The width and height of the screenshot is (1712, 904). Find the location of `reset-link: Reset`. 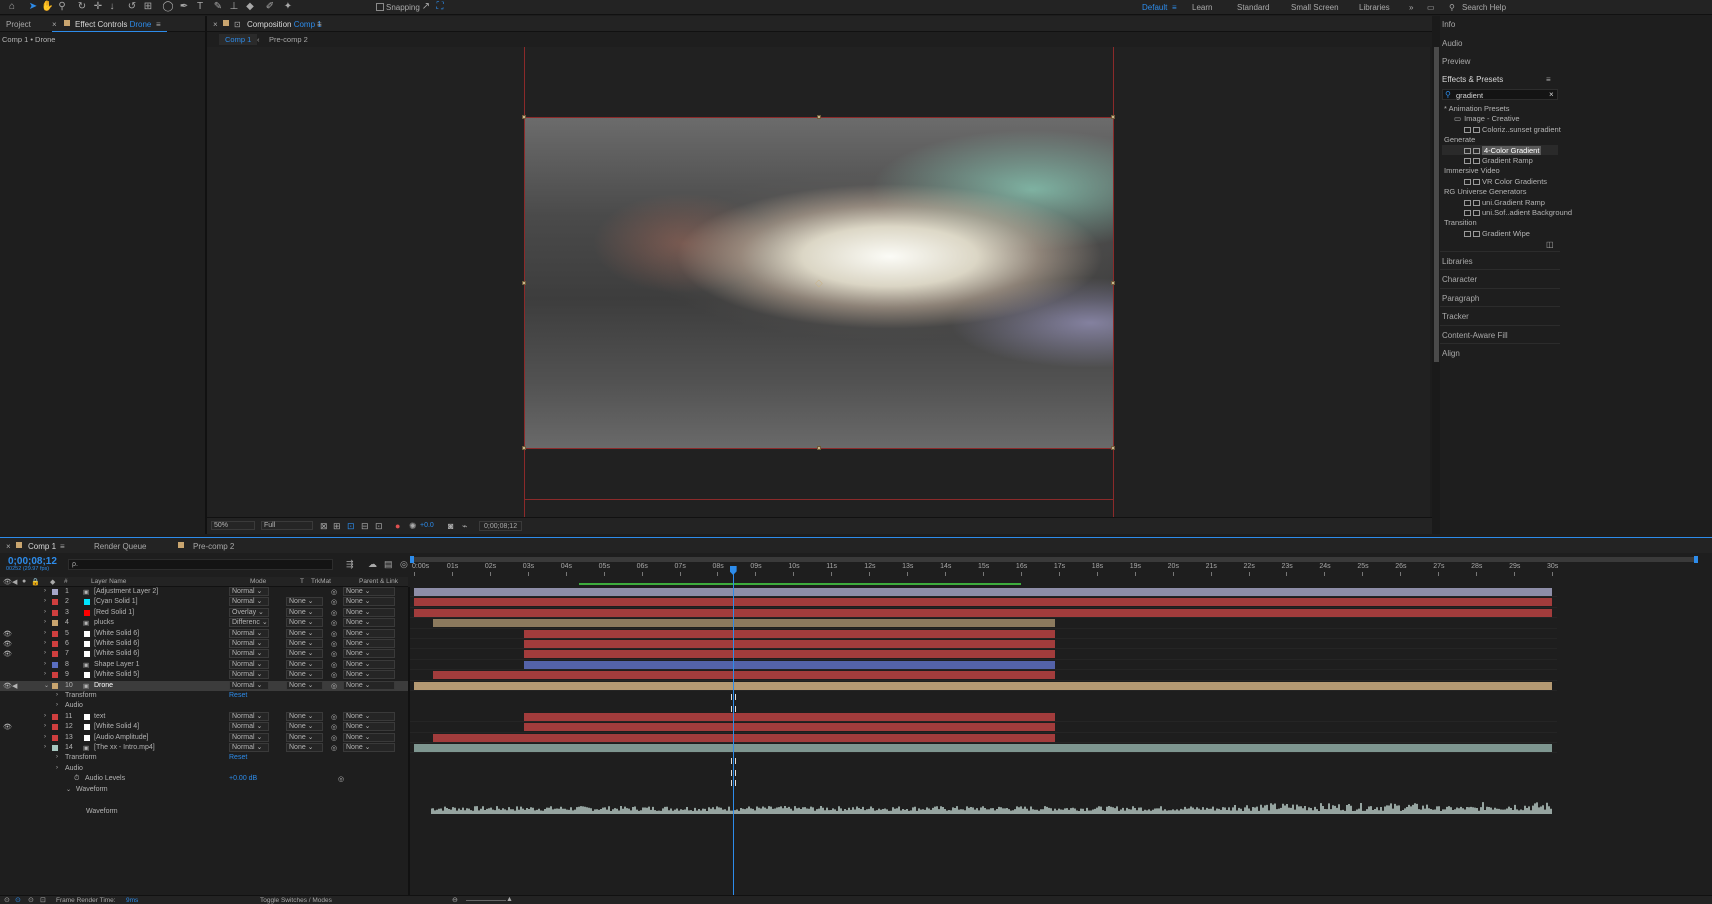

reset-link: Reset is located at coordinates (238, 695).